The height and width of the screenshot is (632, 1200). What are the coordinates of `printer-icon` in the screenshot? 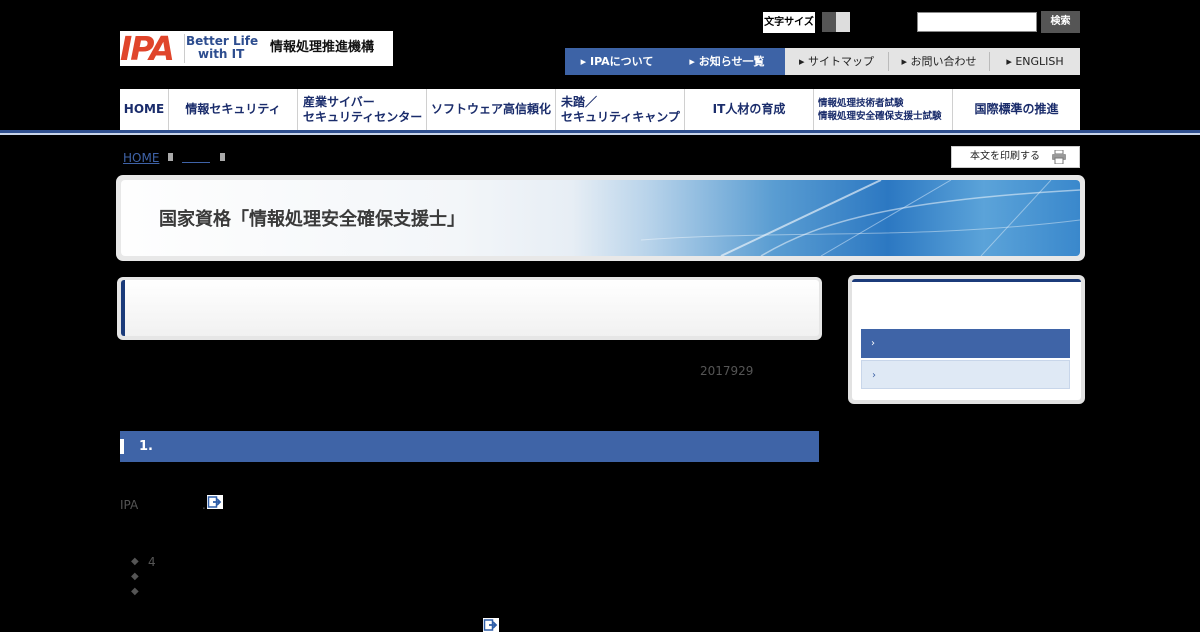 It's located at (1059, 157).